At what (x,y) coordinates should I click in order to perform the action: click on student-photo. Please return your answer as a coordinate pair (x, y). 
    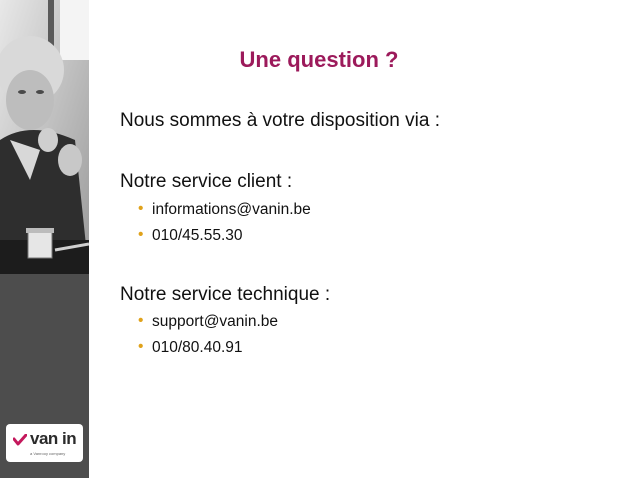
    Looking at the image, I should click on (44, 137).